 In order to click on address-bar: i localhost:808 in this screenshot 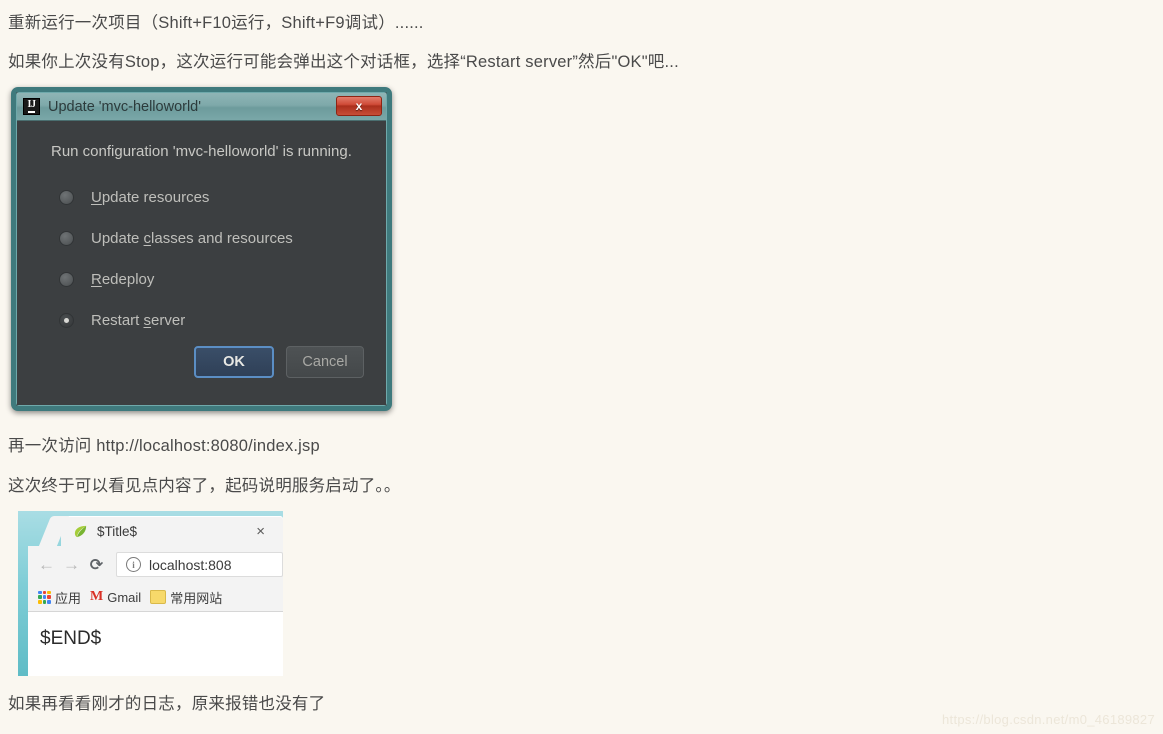, I will do `click(199, 564)`.